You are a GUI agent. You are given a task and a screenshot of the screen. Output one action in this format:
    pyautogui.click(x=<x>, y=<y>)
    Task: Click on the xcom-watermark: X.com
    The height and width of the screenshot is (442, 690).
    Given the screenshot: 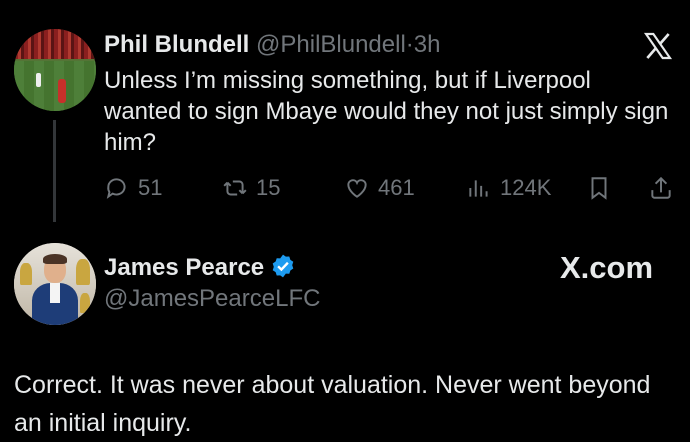 What is the action you would take?
    pyautogui.click(x=607, y=267)
    